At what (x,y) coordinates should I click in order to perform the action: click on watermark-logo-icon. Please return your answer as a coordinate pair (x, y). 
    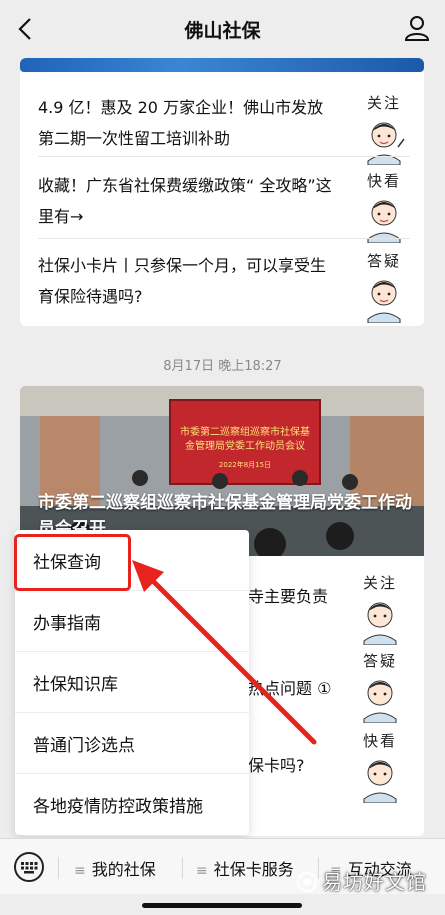
    Looking at the image, I should click on (307, 882).